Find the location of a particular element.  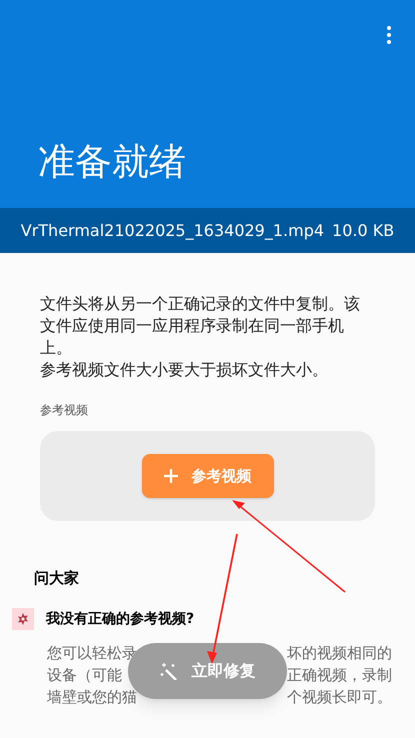

magic-wand-icon is located at coordinates (169, 671).